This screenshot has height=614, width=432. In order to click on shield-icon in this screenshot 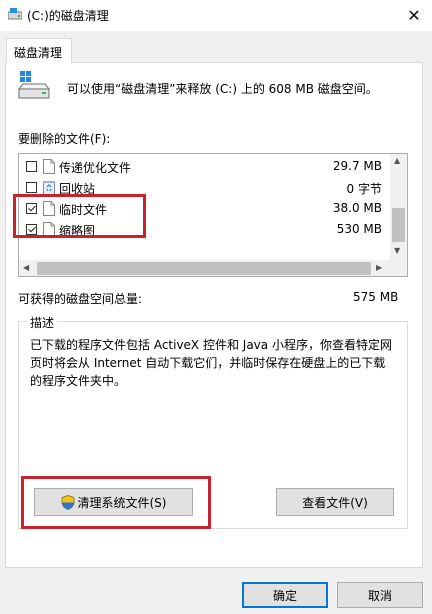, I will do `click(67, 502)`.